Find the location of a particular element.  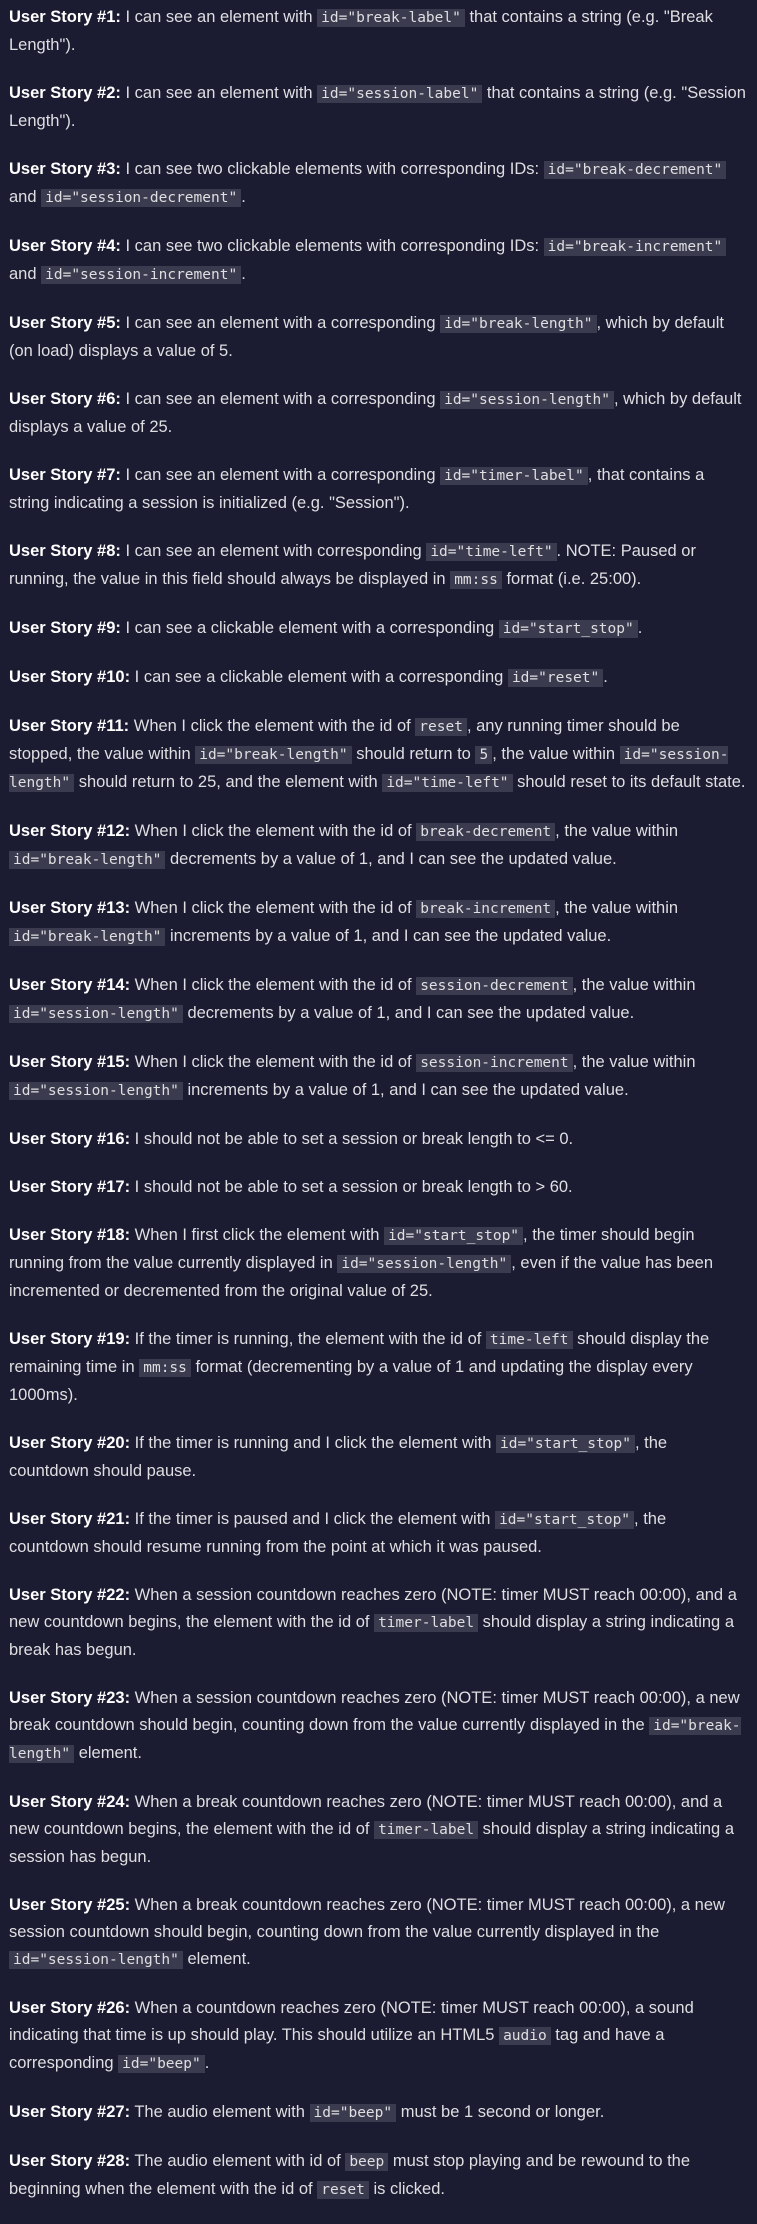

user-story-label: User Story #23: is located at coordinates (70, 1698).